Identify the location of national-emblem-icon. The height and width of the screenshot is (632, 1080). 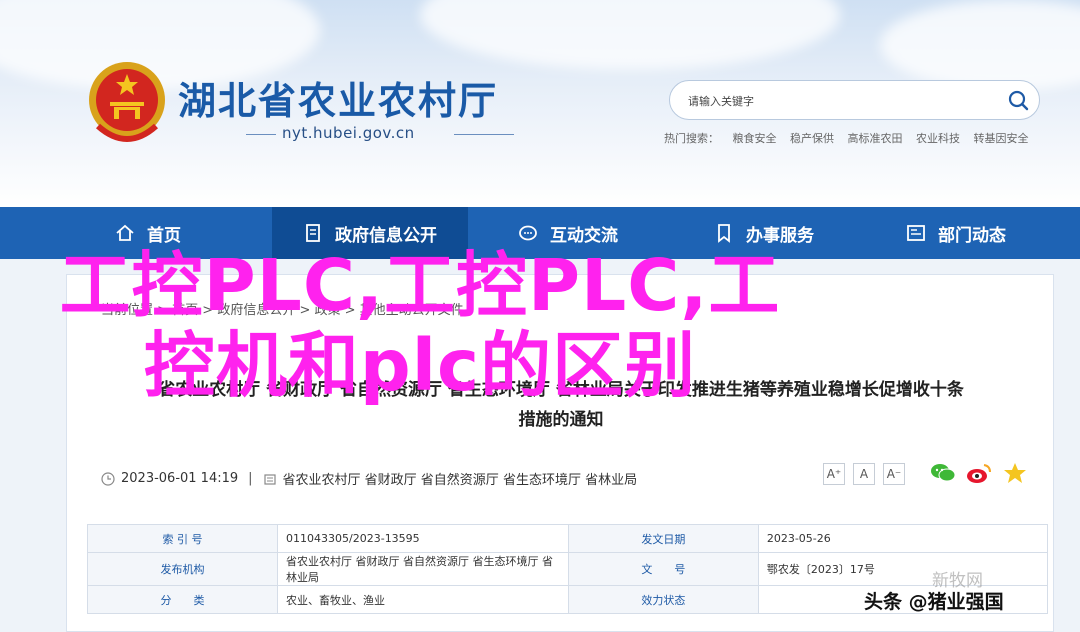
(127, 102).